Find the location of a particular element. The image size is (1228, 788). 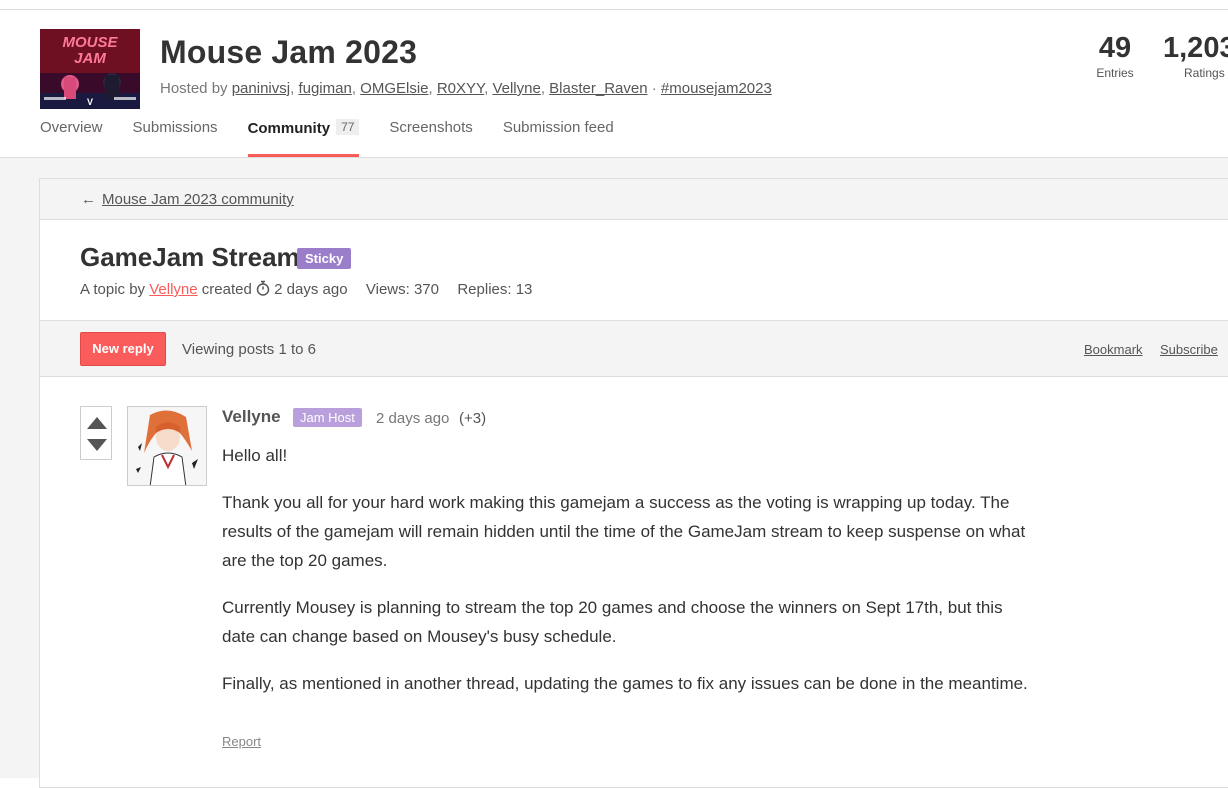

tab-overview: Overview is located at coordinates (71, 138).